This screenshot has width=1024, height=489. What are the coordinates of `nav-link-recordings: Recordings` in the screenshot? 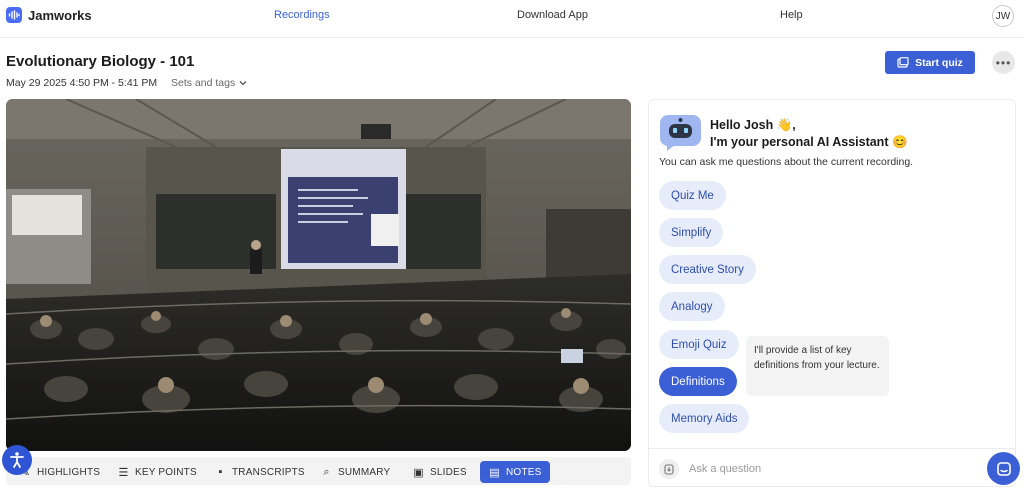 It's located at (302, 15).